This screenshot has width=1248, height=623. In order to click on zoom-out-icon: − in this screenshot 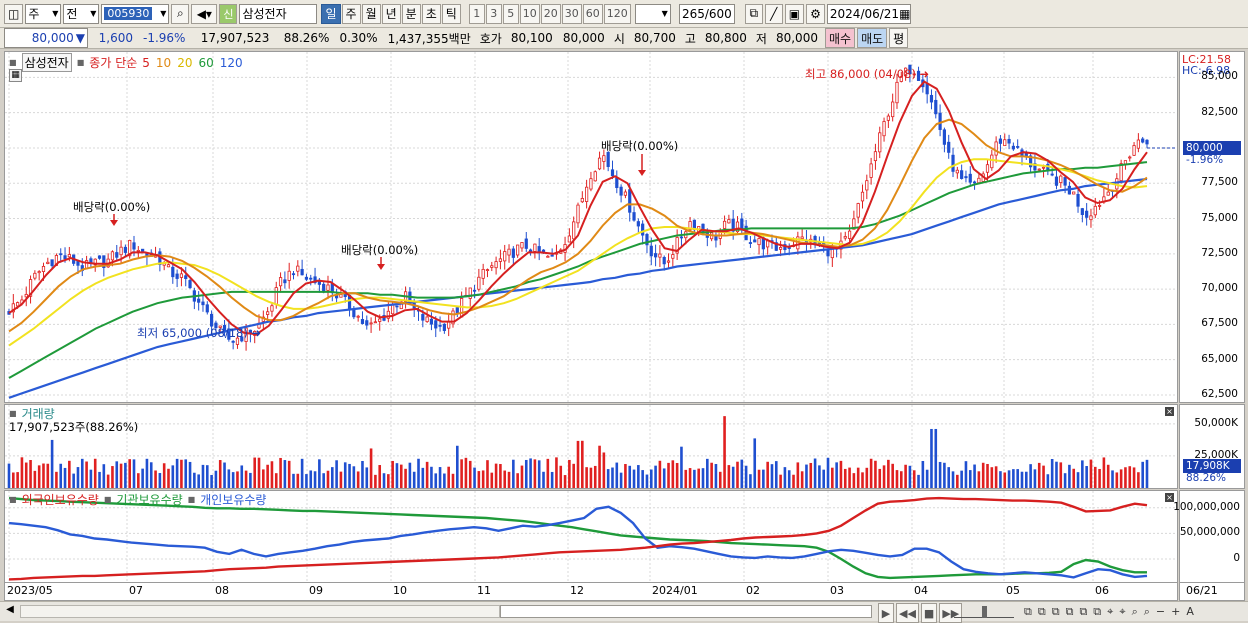, I will do `click(1160, 612)`.